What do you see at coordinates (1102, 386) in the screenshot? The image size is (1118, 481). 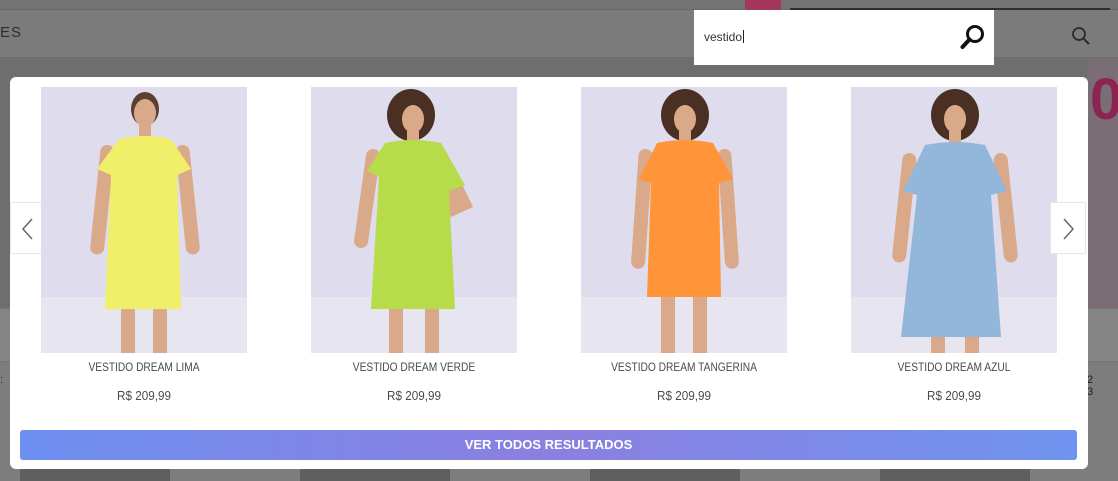 I see `pagination: 2 3` at bounding box center [1102, 386].